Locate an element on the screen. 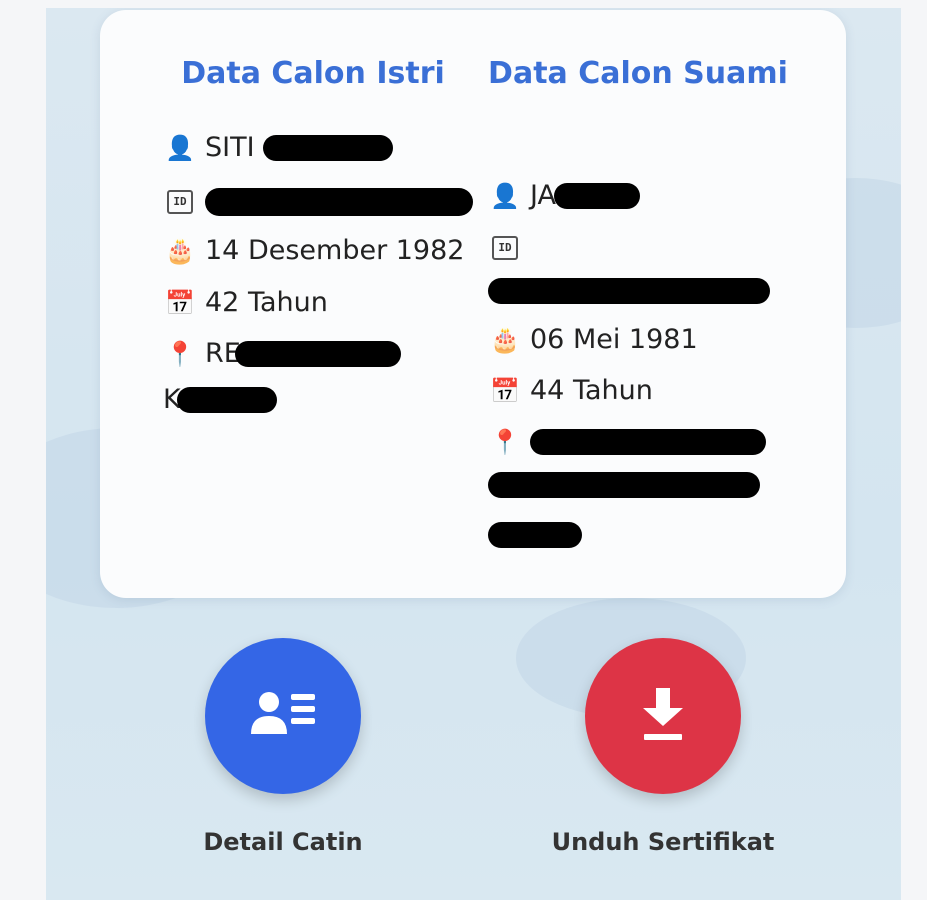 This screenshot has width=927, height=900. download-icon is located at coordinates (663, 714).